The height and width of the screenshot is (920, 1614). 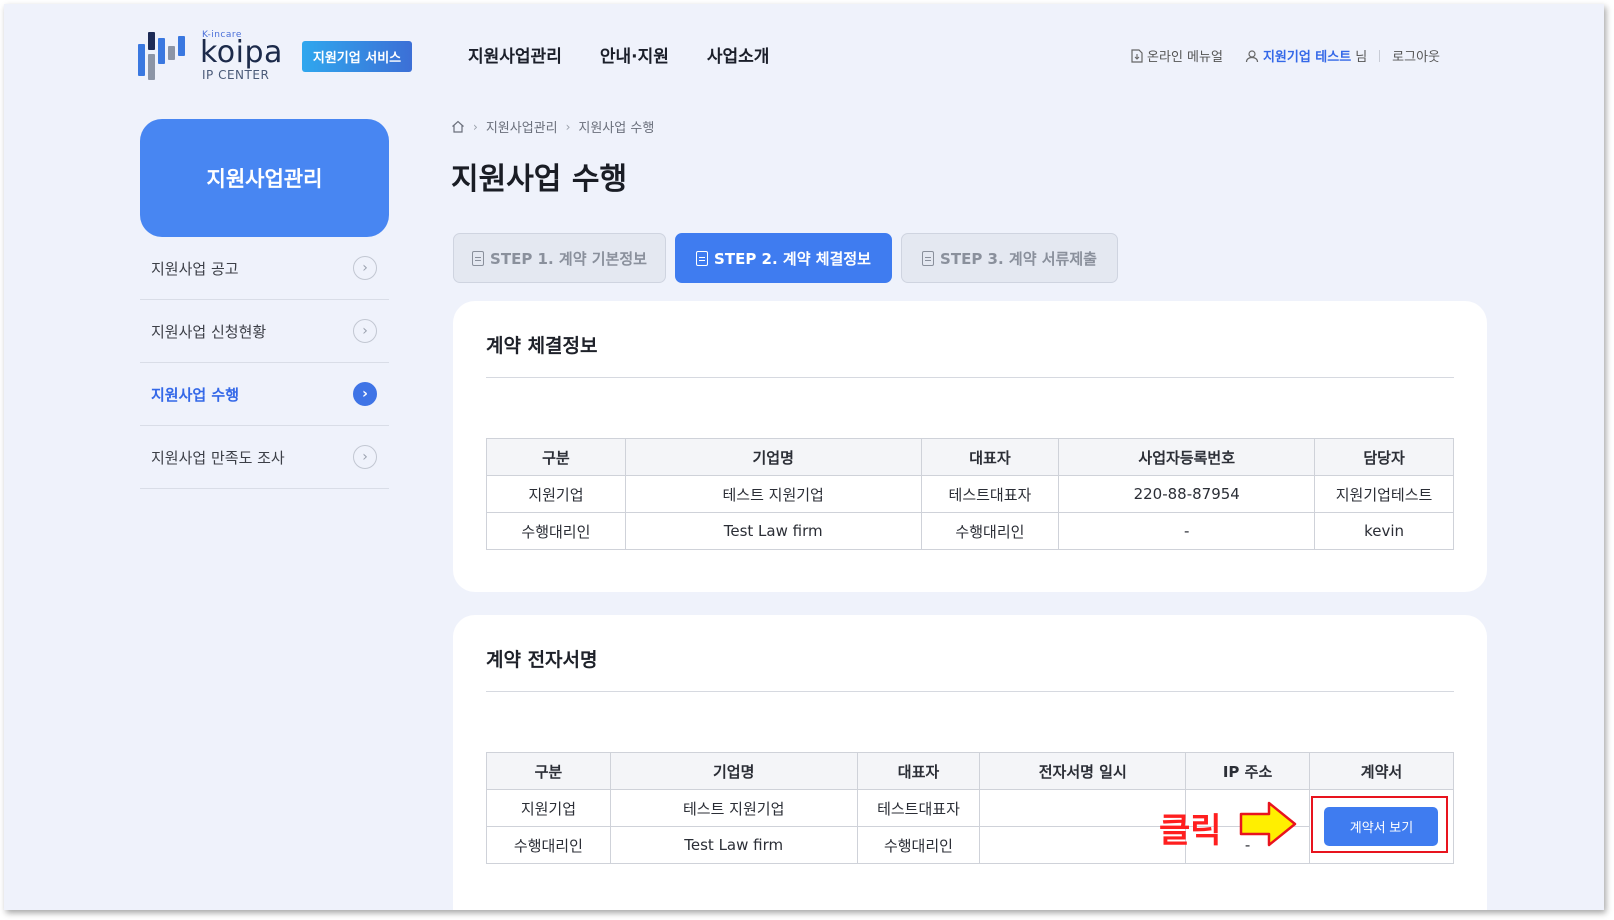 What do you see at coordinates (1247, 771) in the screenshot?
I see `column-header: IP 주소` at bounding box center [1247, 771].